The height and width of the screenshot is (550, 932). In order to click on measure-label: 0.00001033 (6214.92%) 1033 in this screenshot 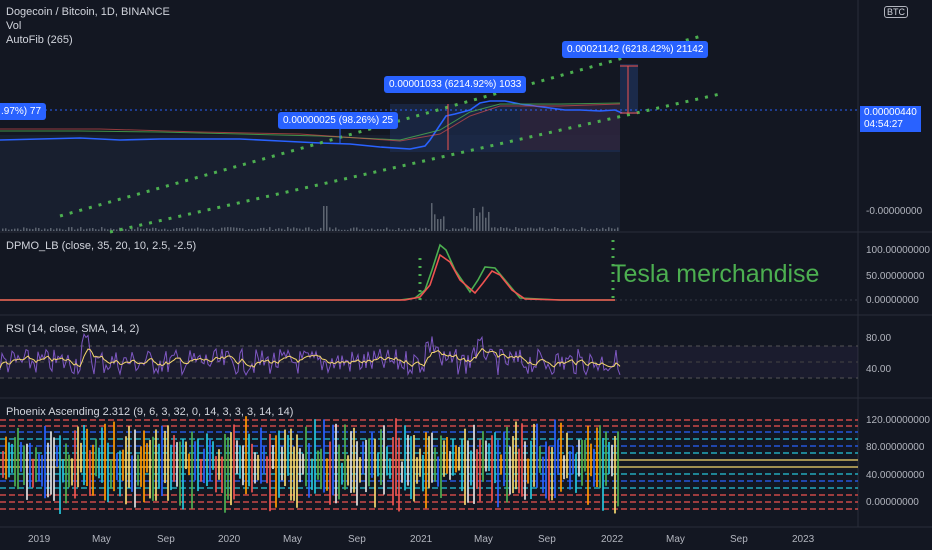, I will do `click(455, 84)`.